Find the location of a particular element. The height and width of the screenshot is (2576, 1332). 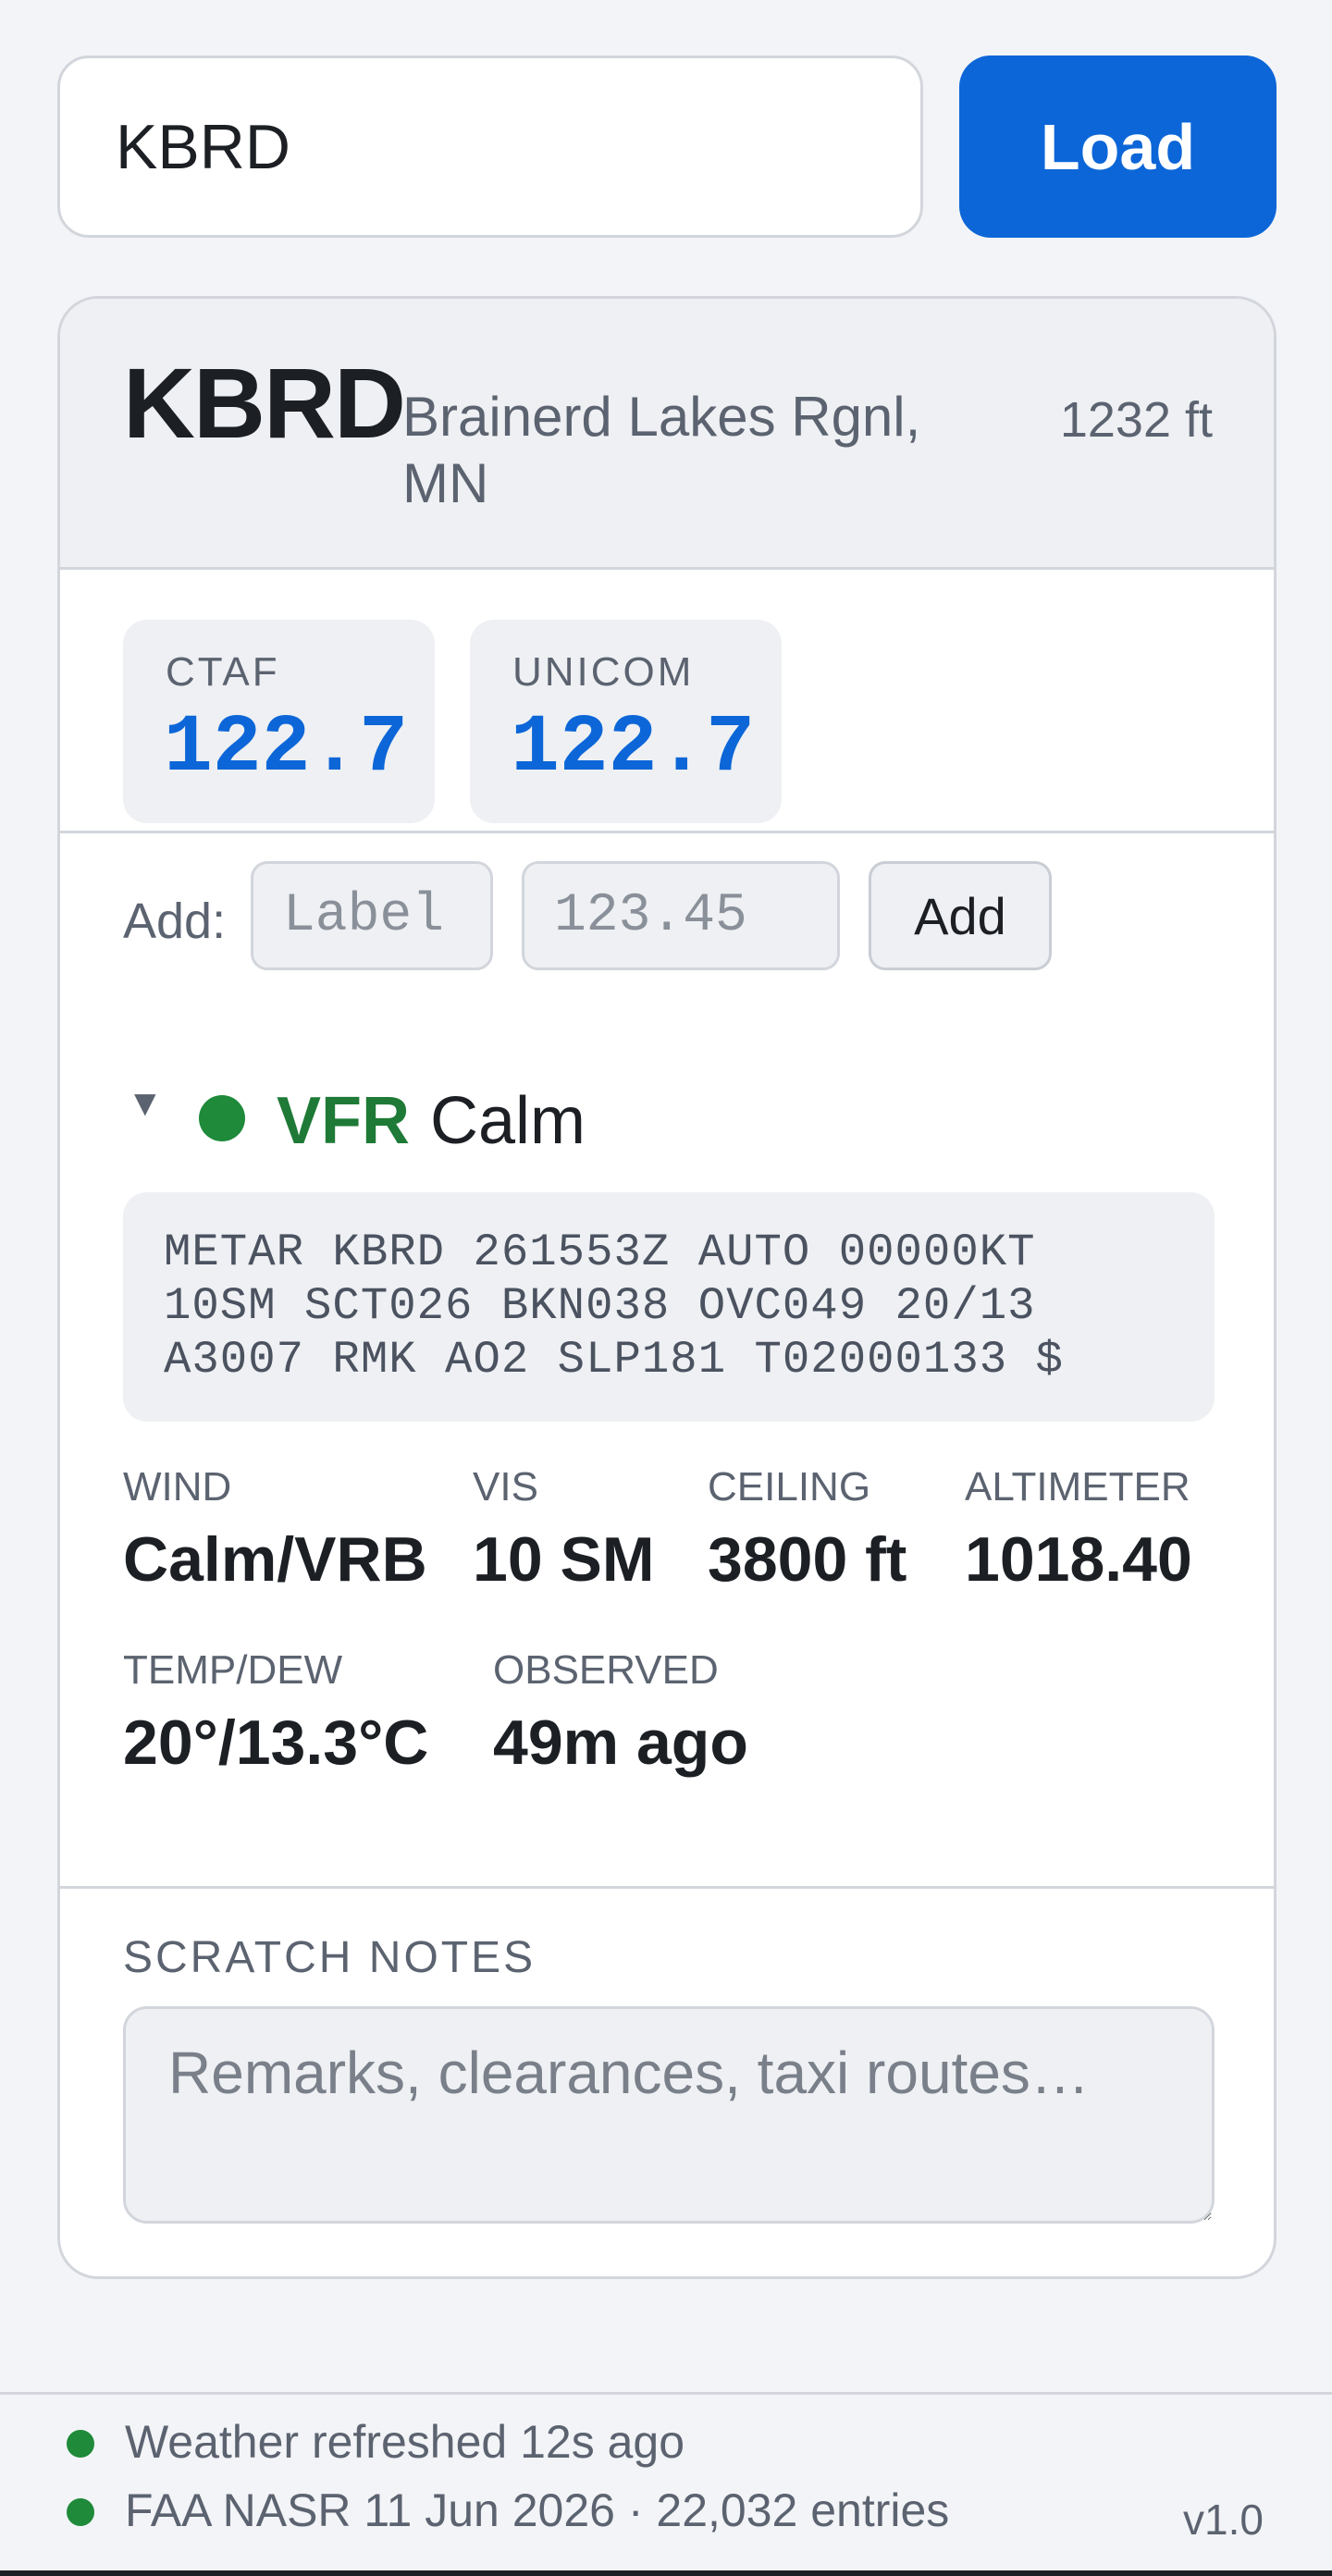

stat-value: 10 SM is located at coordinates (564, 1559).